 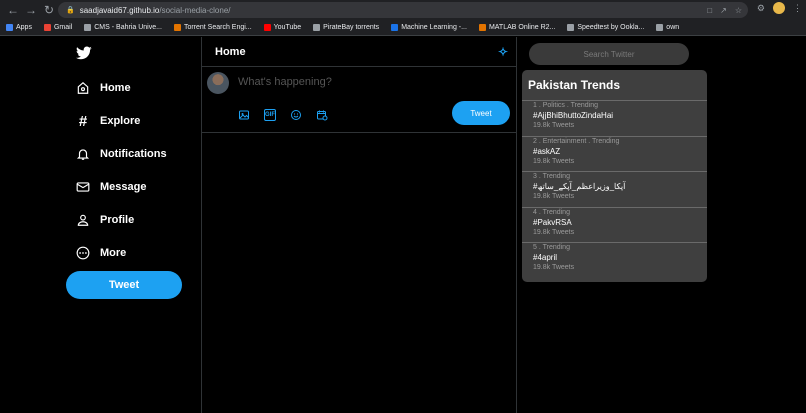 I want to click on nav-message: Message, so click(x=111, y=187).